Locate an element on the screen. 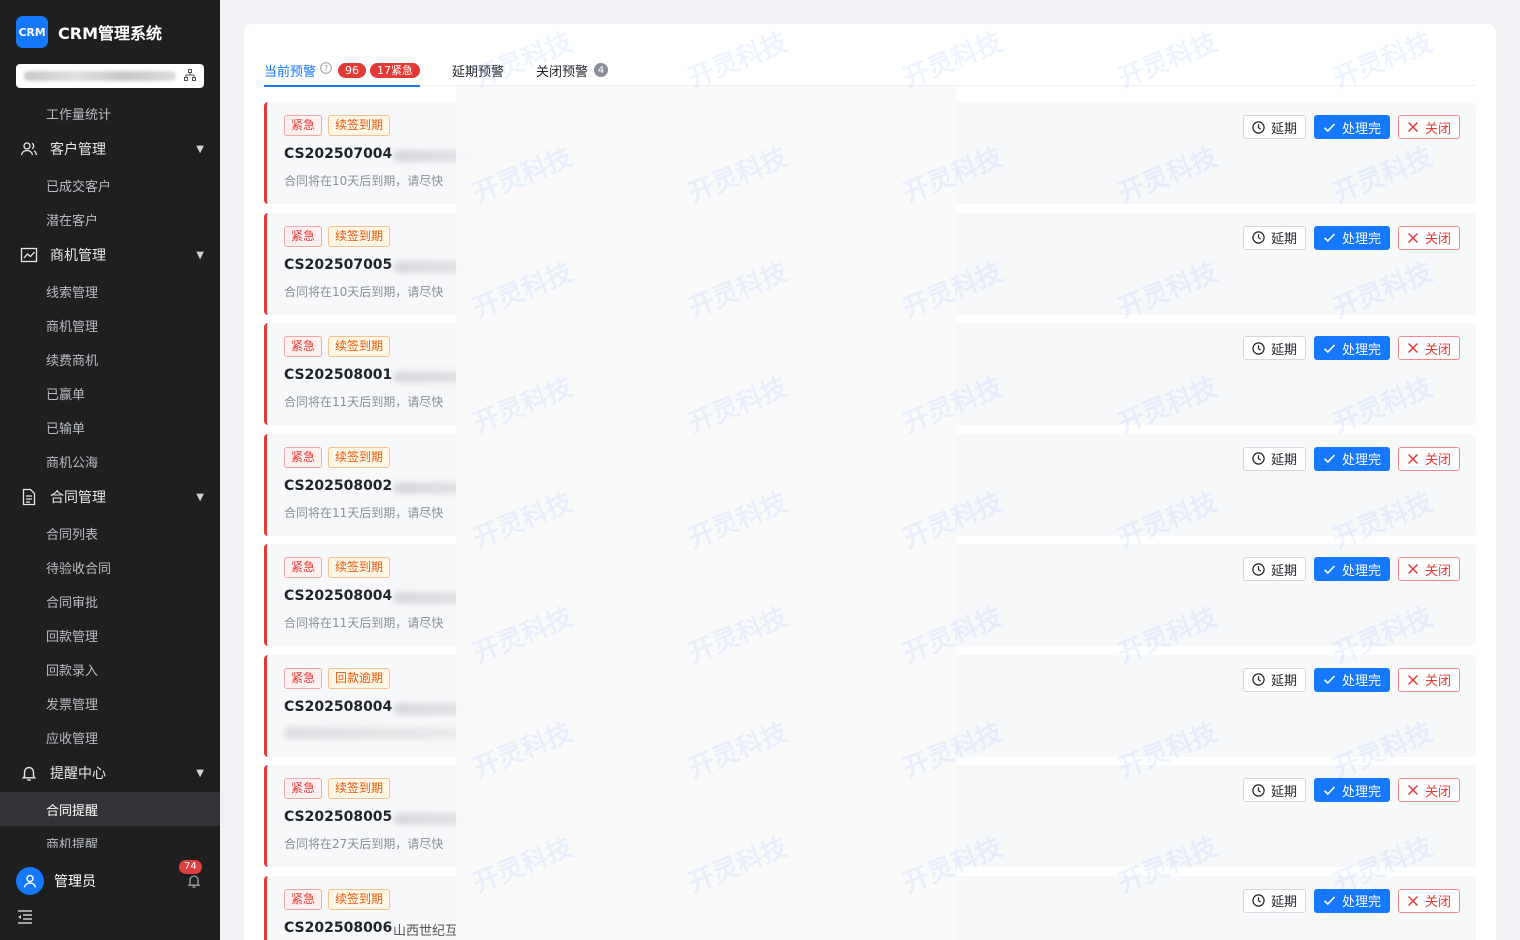  alert-description-redacted is located at coordinates (374, 732).